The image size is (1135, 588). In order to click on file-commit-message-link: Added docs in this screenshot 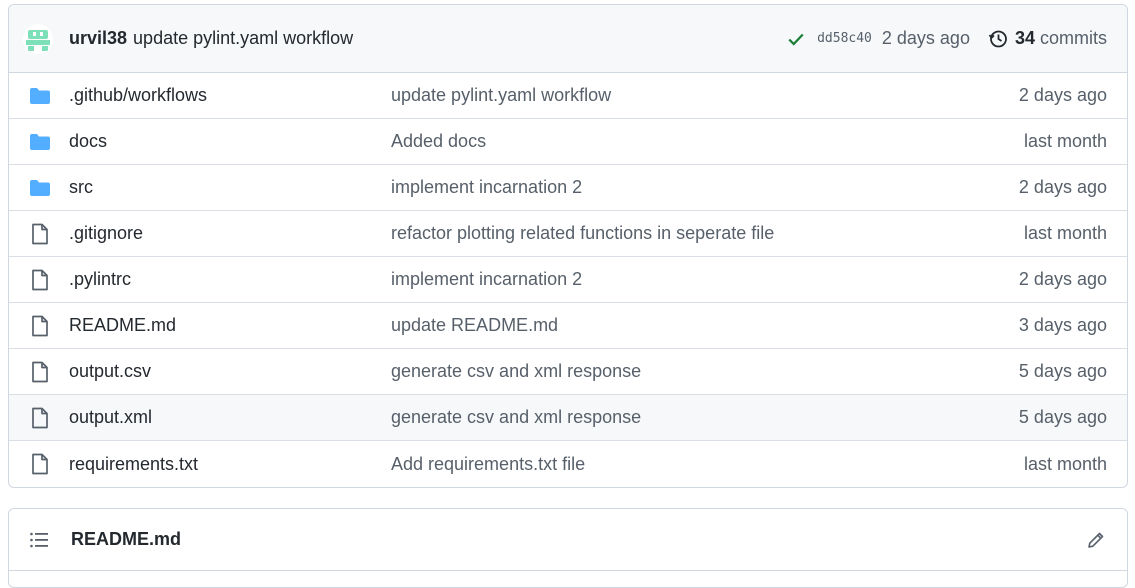, I will do `click(707, 141)`.